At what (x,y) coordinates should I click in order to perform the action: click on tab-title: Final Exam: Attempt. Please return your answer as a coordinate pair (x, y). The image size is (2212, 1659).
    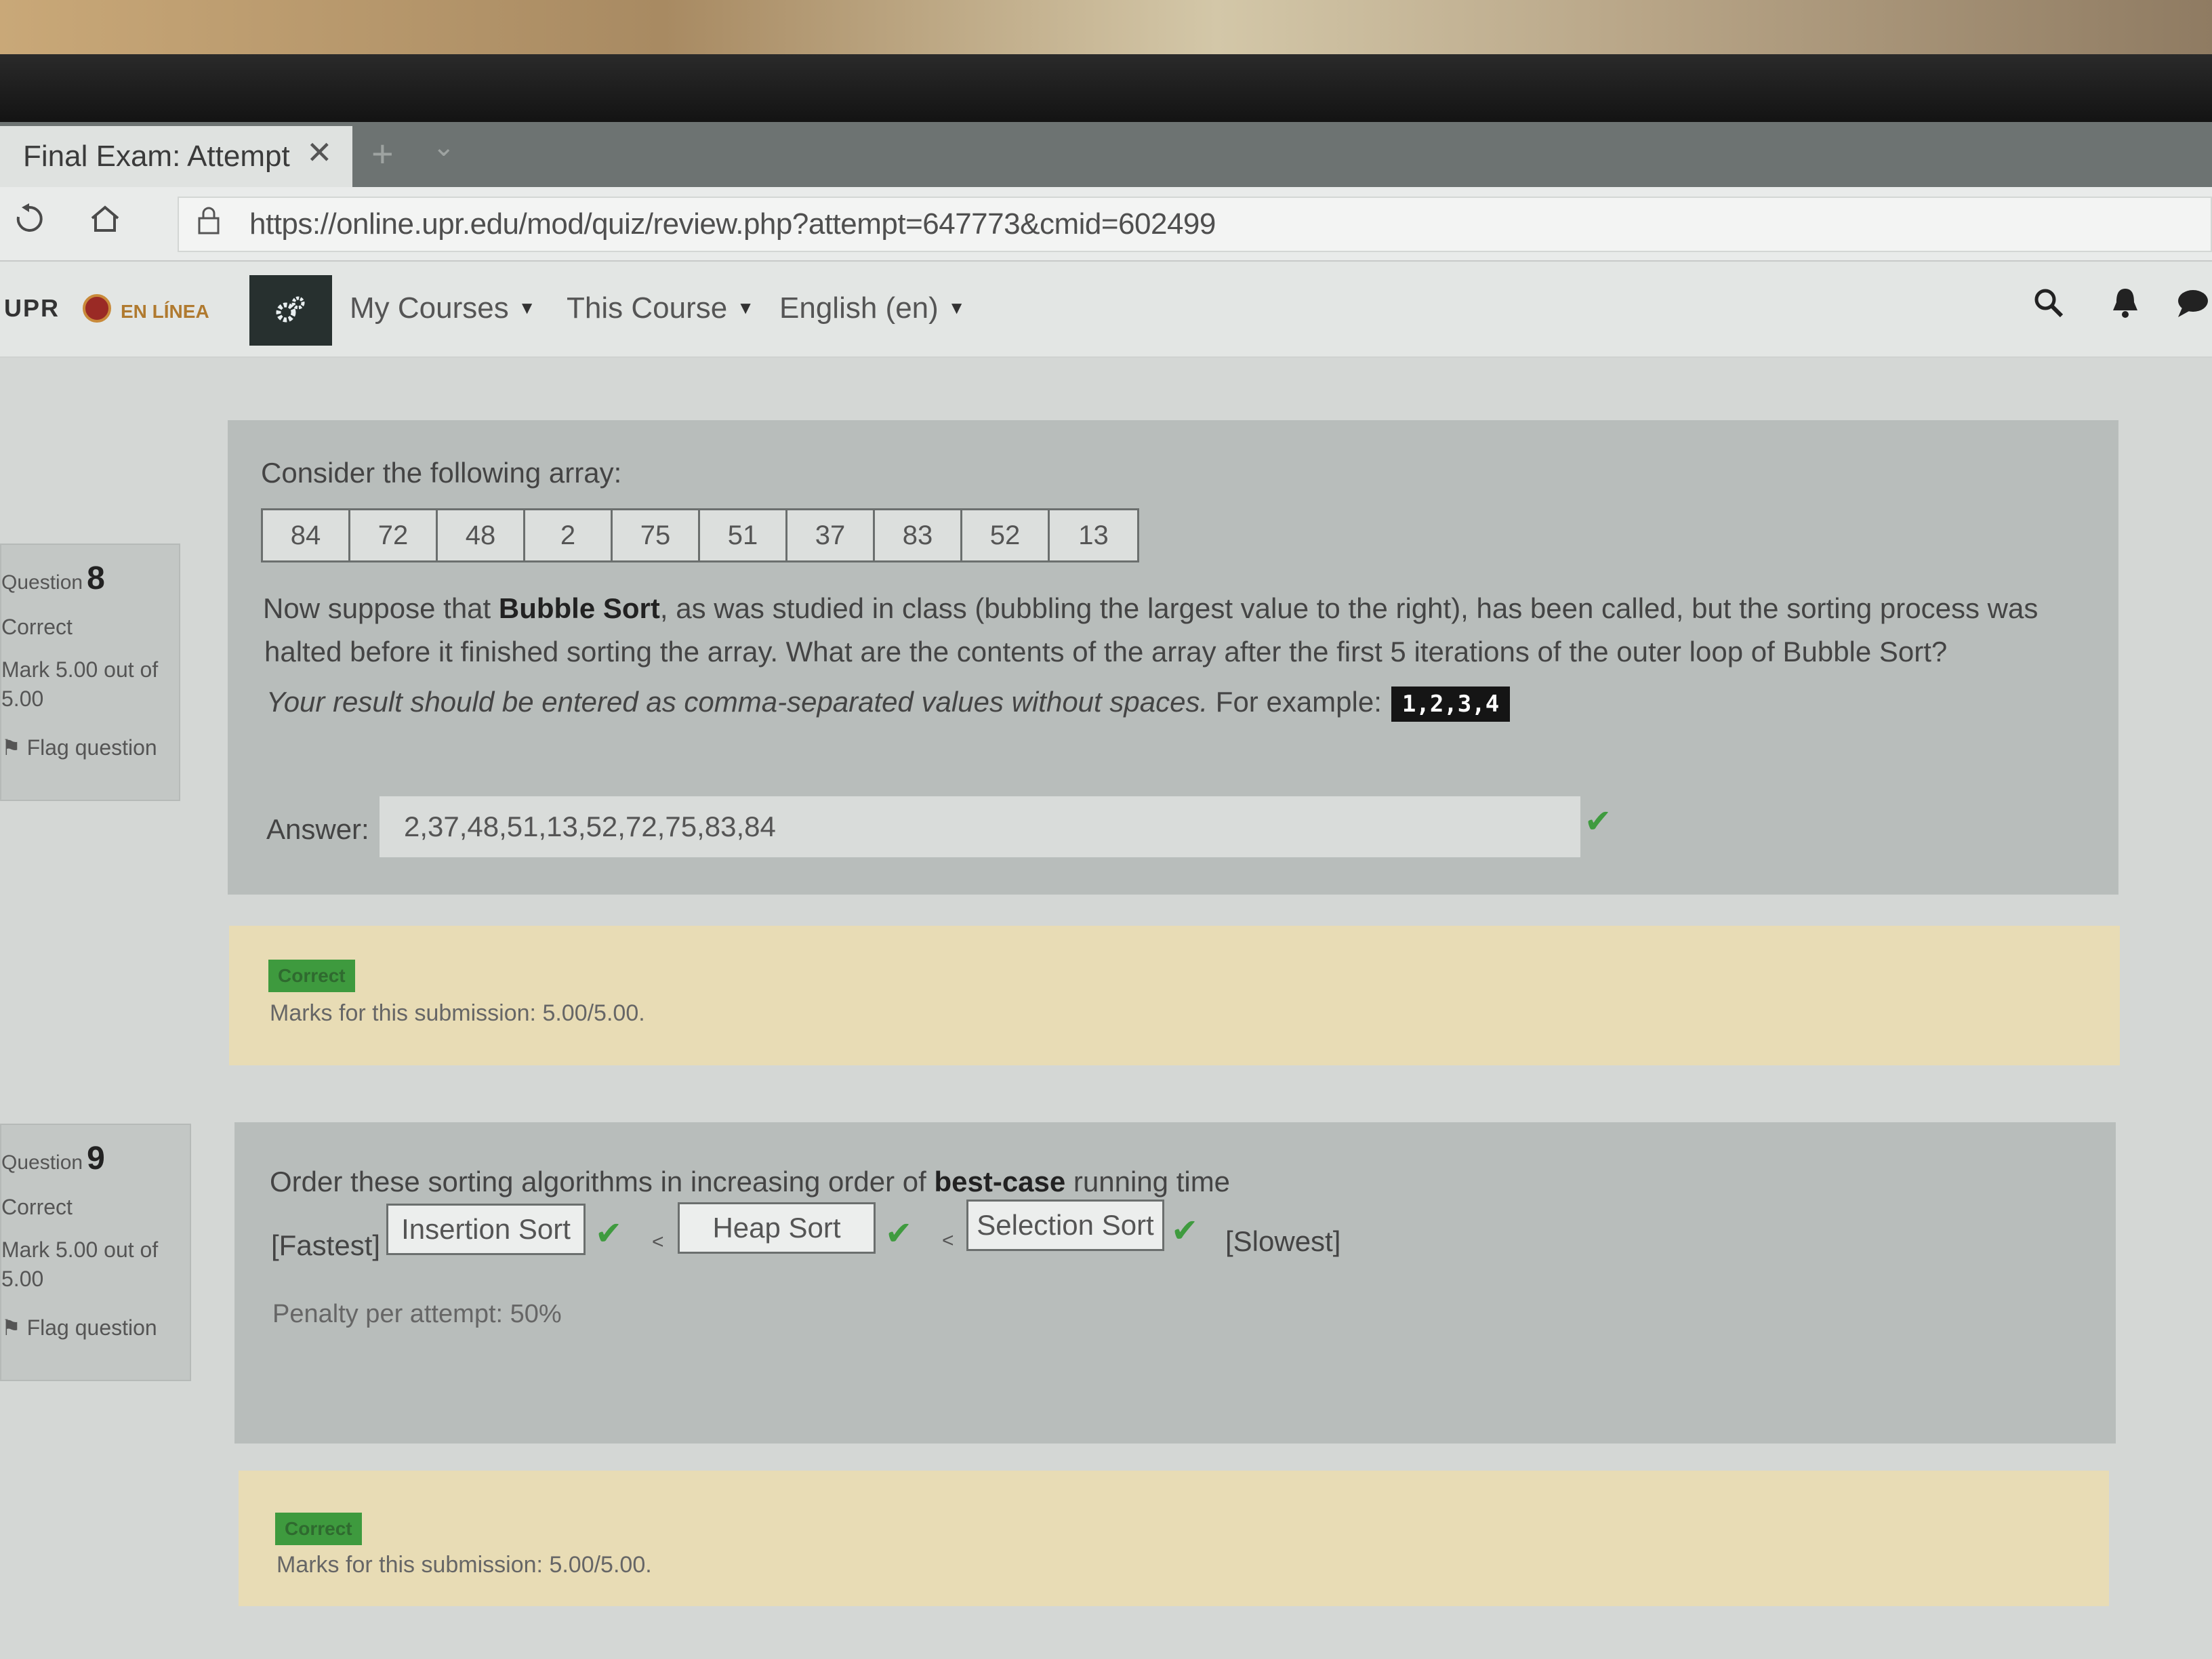
    Looking at the image, I should click on (156, 156).